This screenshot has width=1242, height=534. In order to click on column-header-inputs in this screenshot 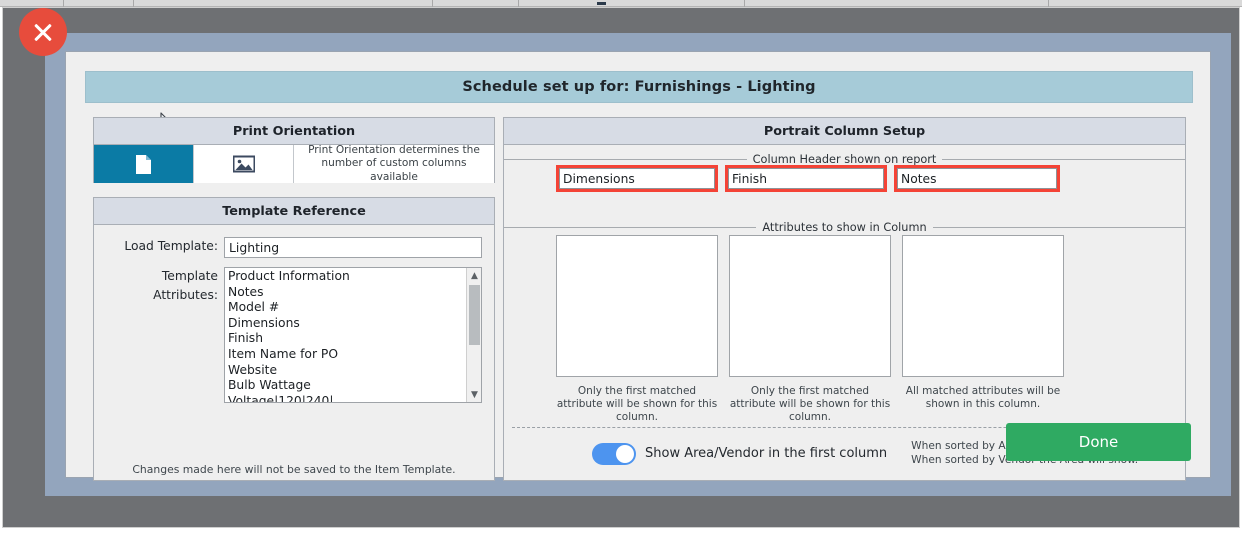, I will do `click(844, 178)`.